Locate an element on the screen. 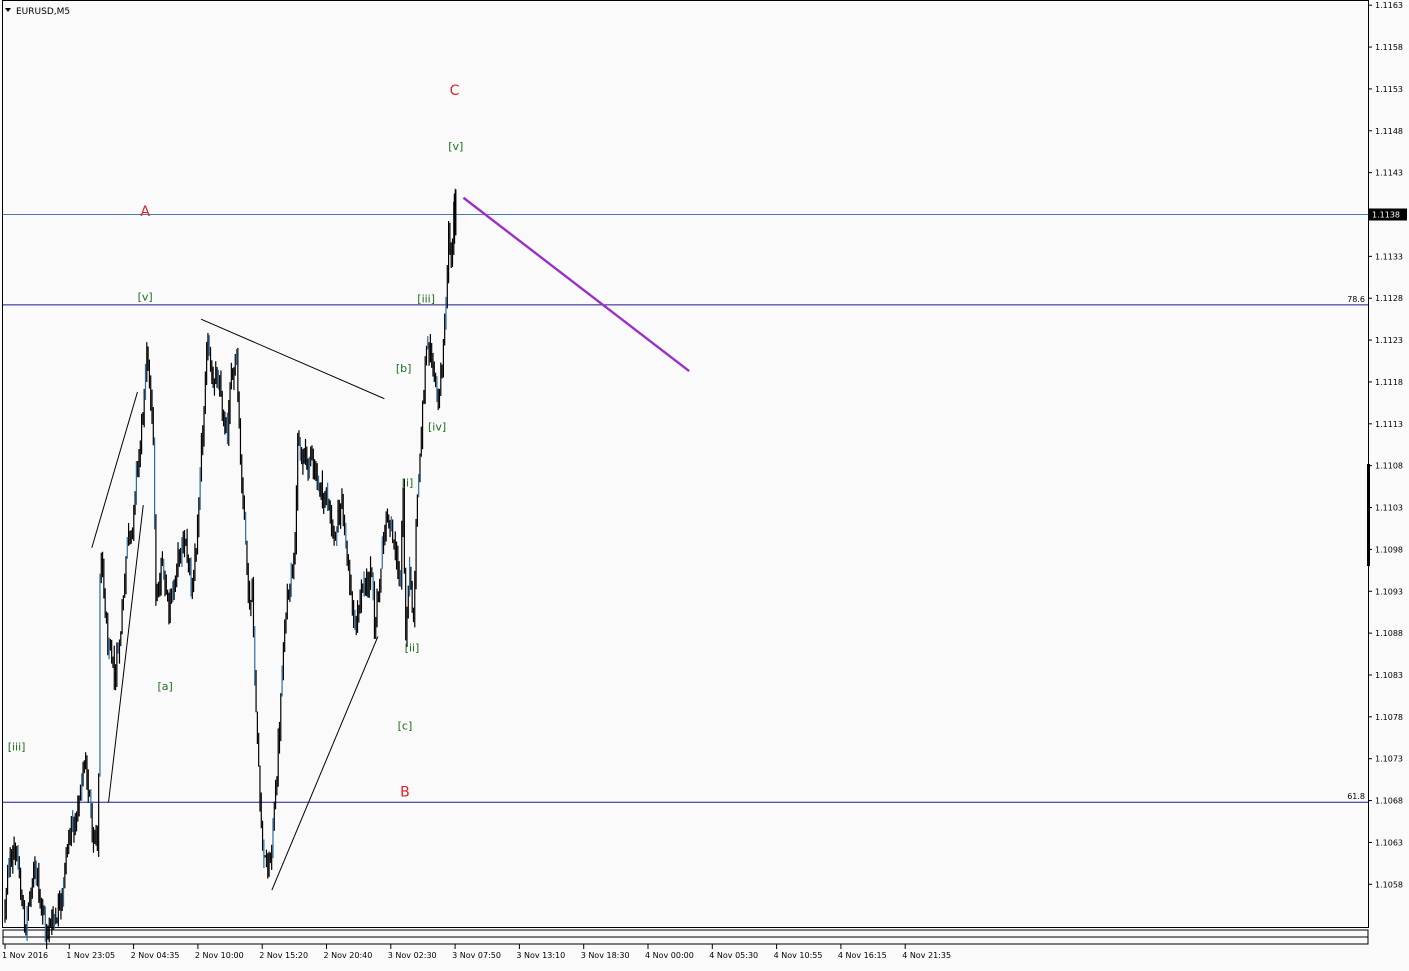 Image resolution: width=1409 pixels, height=971 pixels. y-tick-label: 1.1068 is located at coordinates (1389, 801).